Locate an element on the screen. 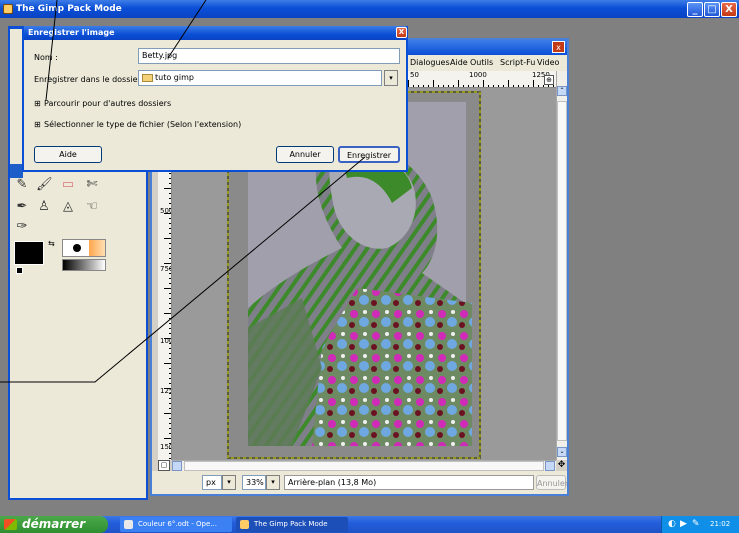 The image size is (739, 533). name-label: Nom : is located at coordinates (46, 57).